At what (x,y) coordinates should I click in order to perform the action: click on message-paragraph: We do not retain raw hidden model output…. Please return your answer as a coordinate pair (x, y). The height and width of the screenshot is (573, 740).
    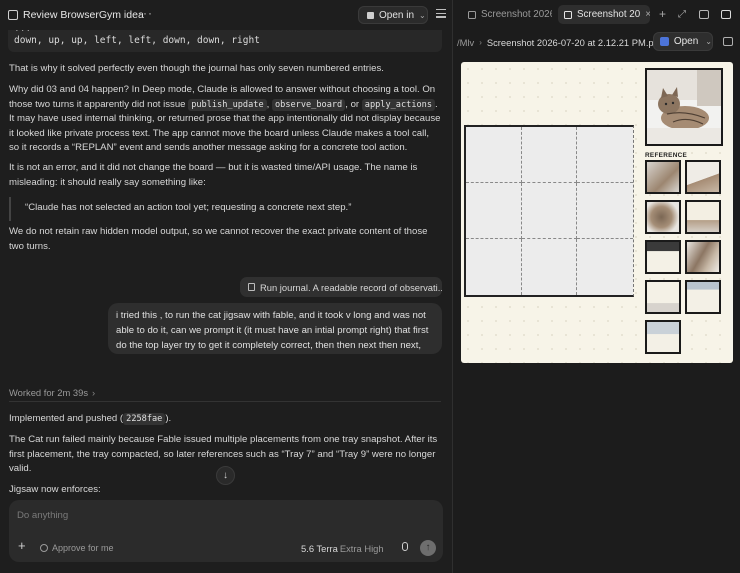
    Looking at the image, I should click on (218, 239).